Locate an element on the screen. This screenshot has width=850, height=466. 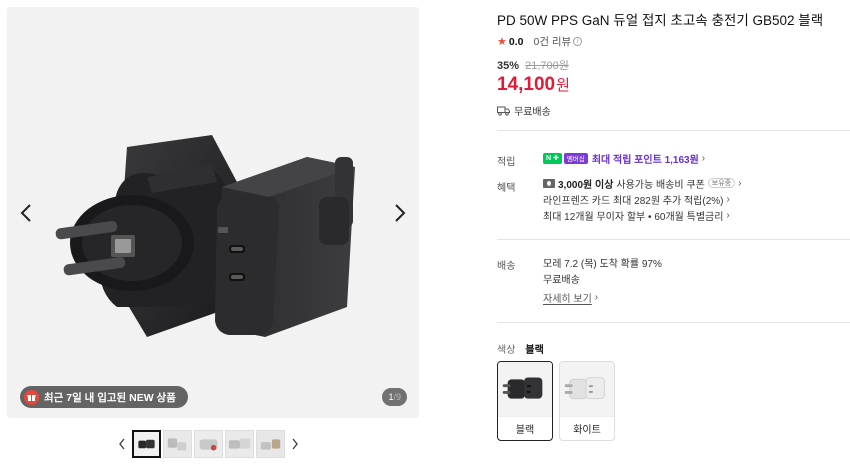
review-count-link: 0건 리뷰 is located at coordinates (552, 41).